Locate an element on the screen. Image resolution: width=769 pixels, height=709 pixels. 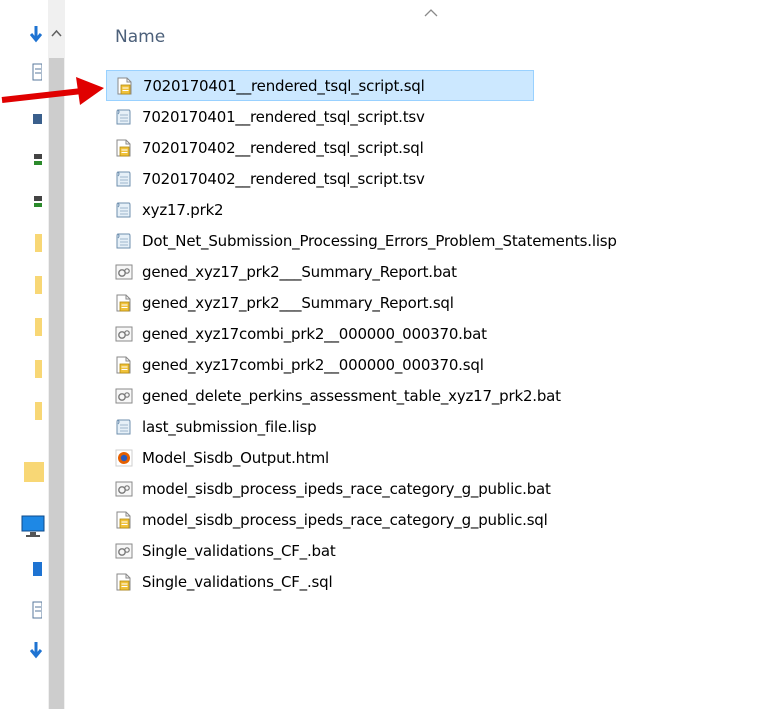
file-name: 7020170401__rendered_tsql_script.sql is located at coordinates (284, 85).